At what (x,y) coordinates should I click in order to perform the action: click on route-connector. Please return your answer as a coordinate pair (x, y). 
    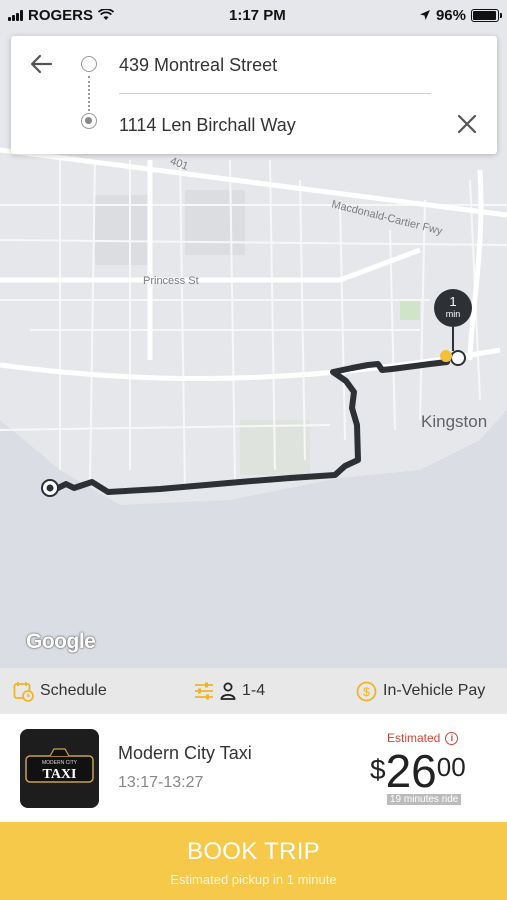
    Looking at the image, I should click on (89, 93).